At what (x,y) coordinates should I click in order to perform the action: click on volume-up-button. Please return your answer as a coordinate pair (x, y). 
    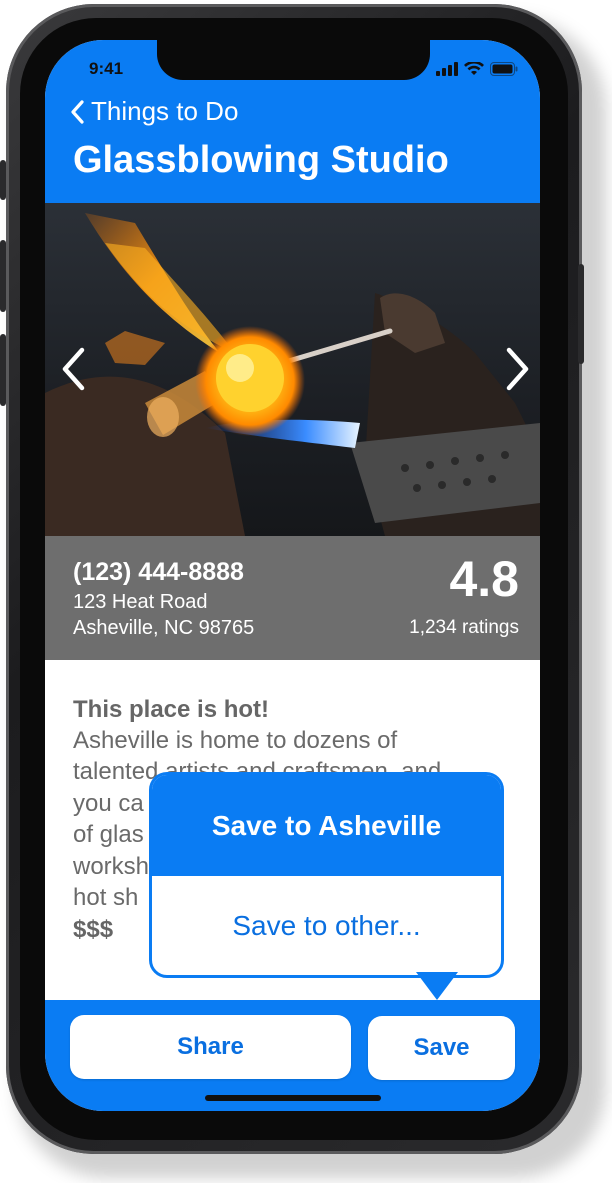
    Looking at the image, I should click on (3, 276).